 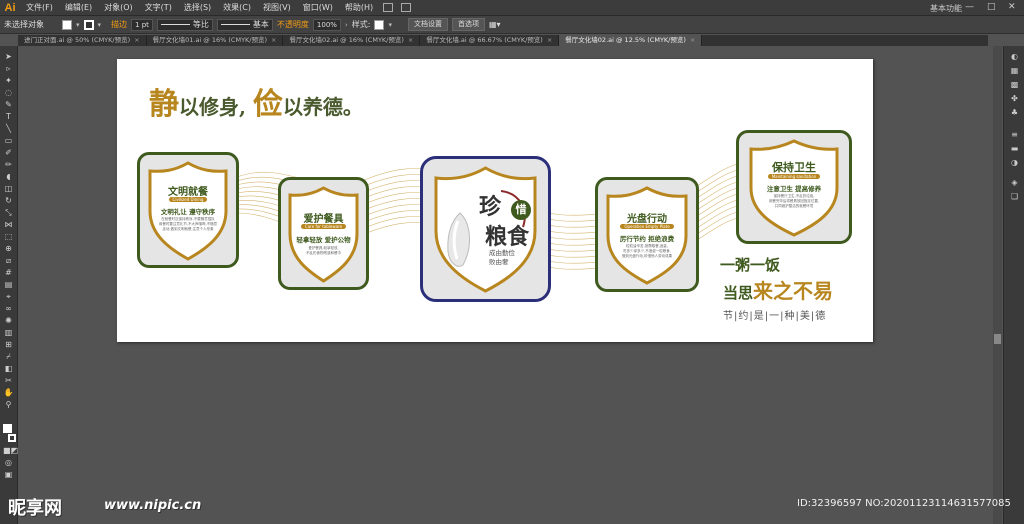 I want to click on symbols-panel-icon: ♣, so click(x=1014, y=112).